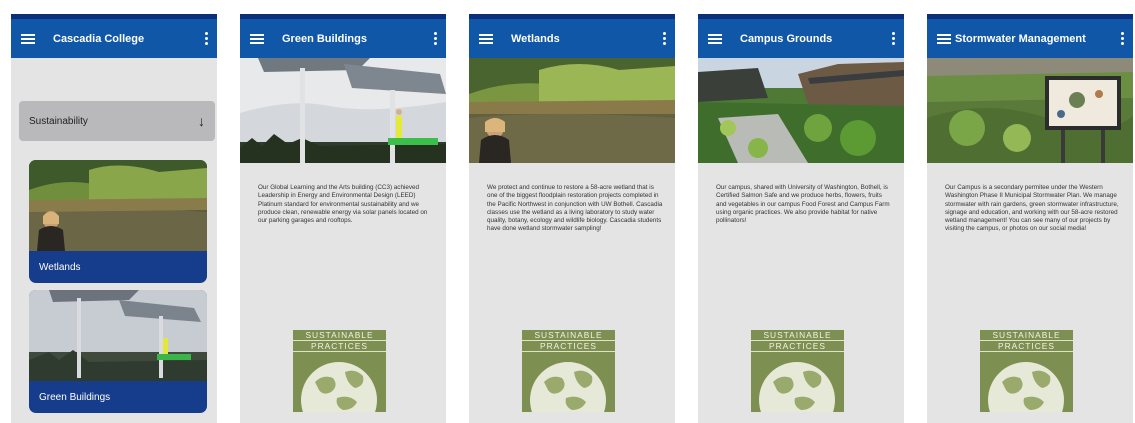  I want to click on card-label-wetlands: Wetlands, so click(60, 267).